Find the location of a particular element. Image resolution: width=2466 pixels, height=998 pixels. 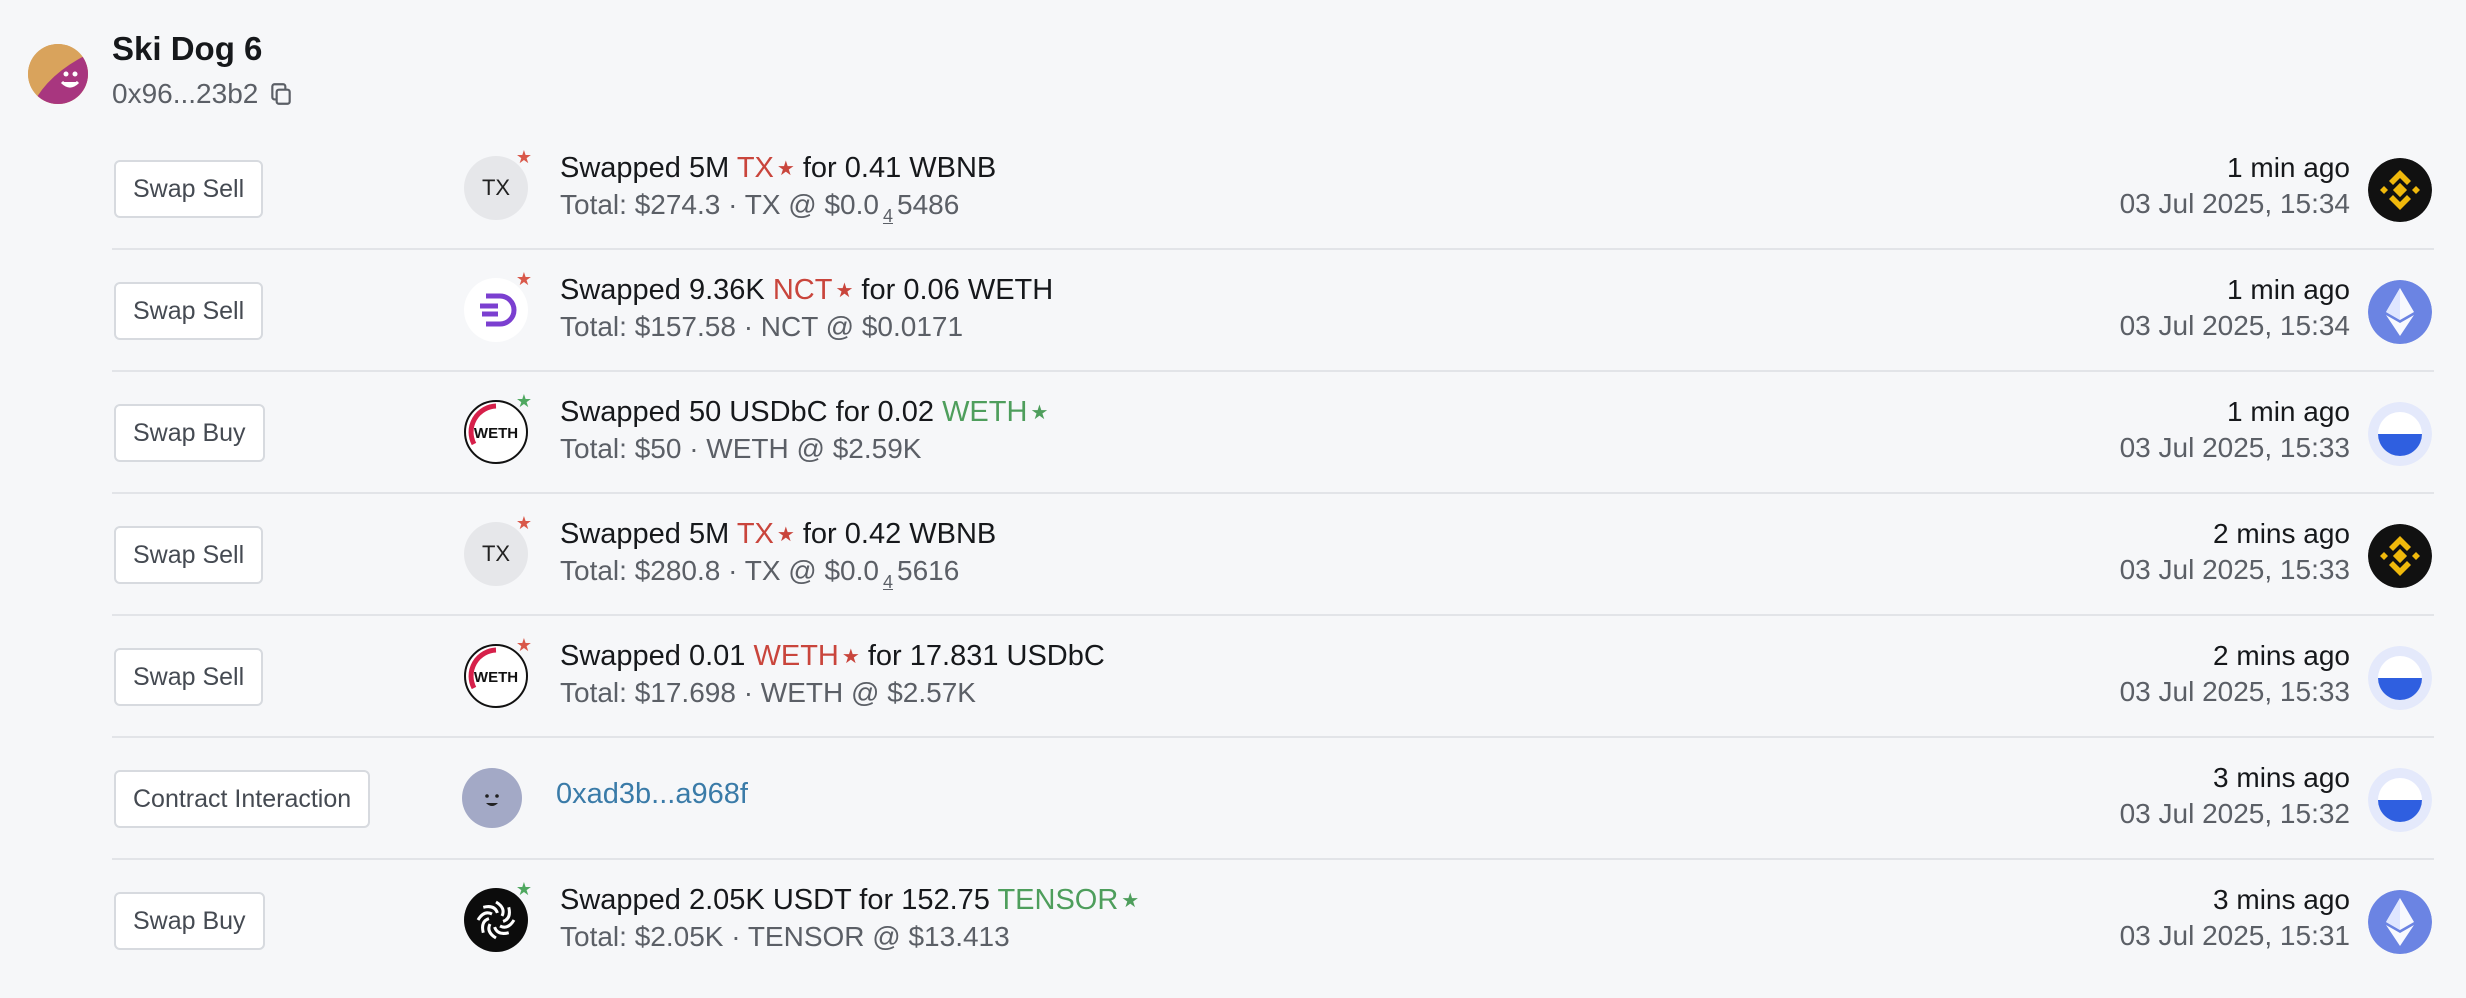

contract-avatar-icon is located at coordinates (492, 798).